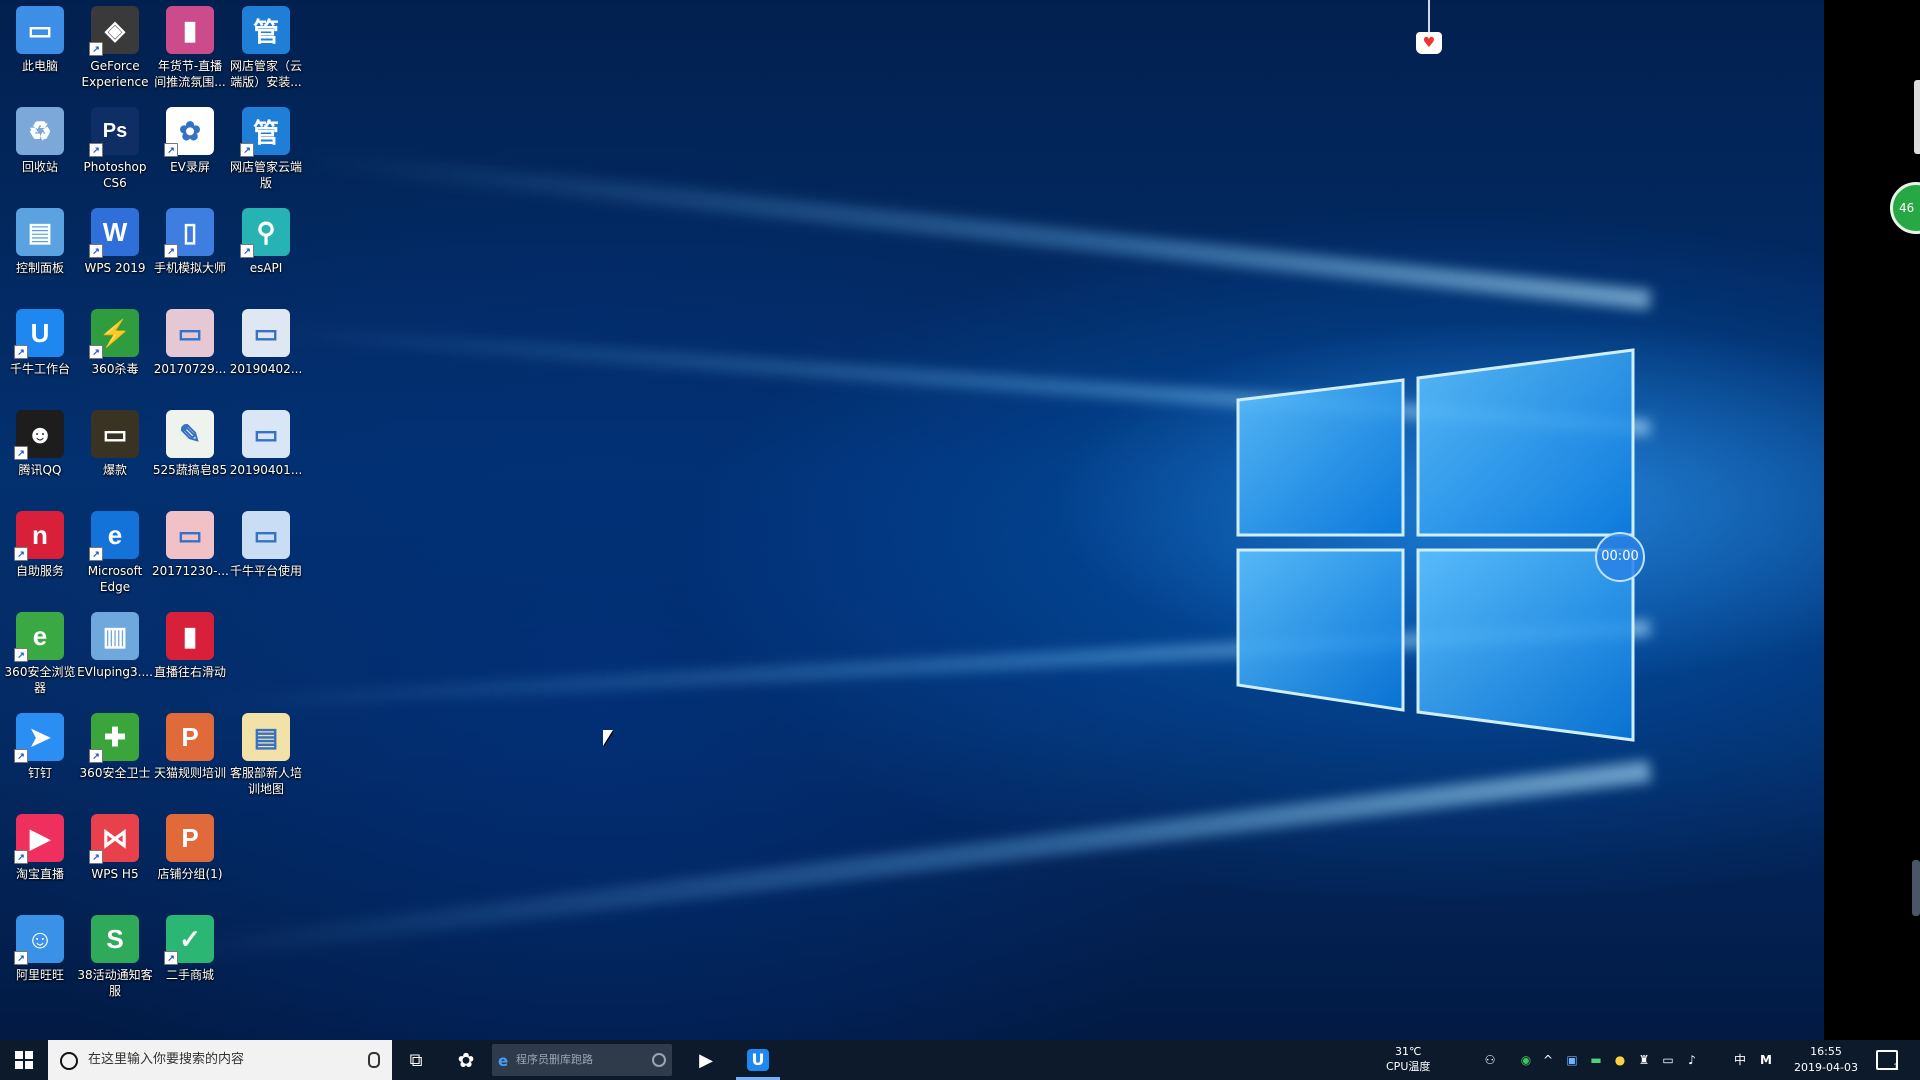 Image resolution: width=1920 pixels, height=1080 pixels. I want to click on chat-icon: ▬, so click(1596, 1060).